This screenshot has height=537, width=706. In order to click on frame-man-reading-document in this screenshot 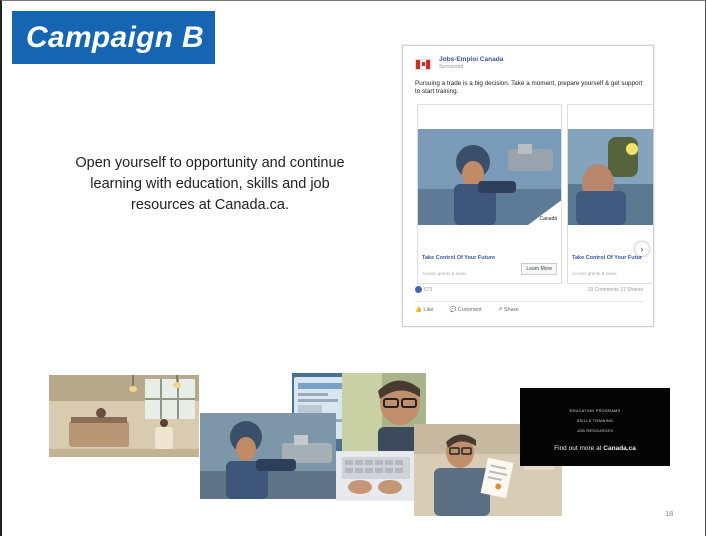, I will do `click(488, 470)`.